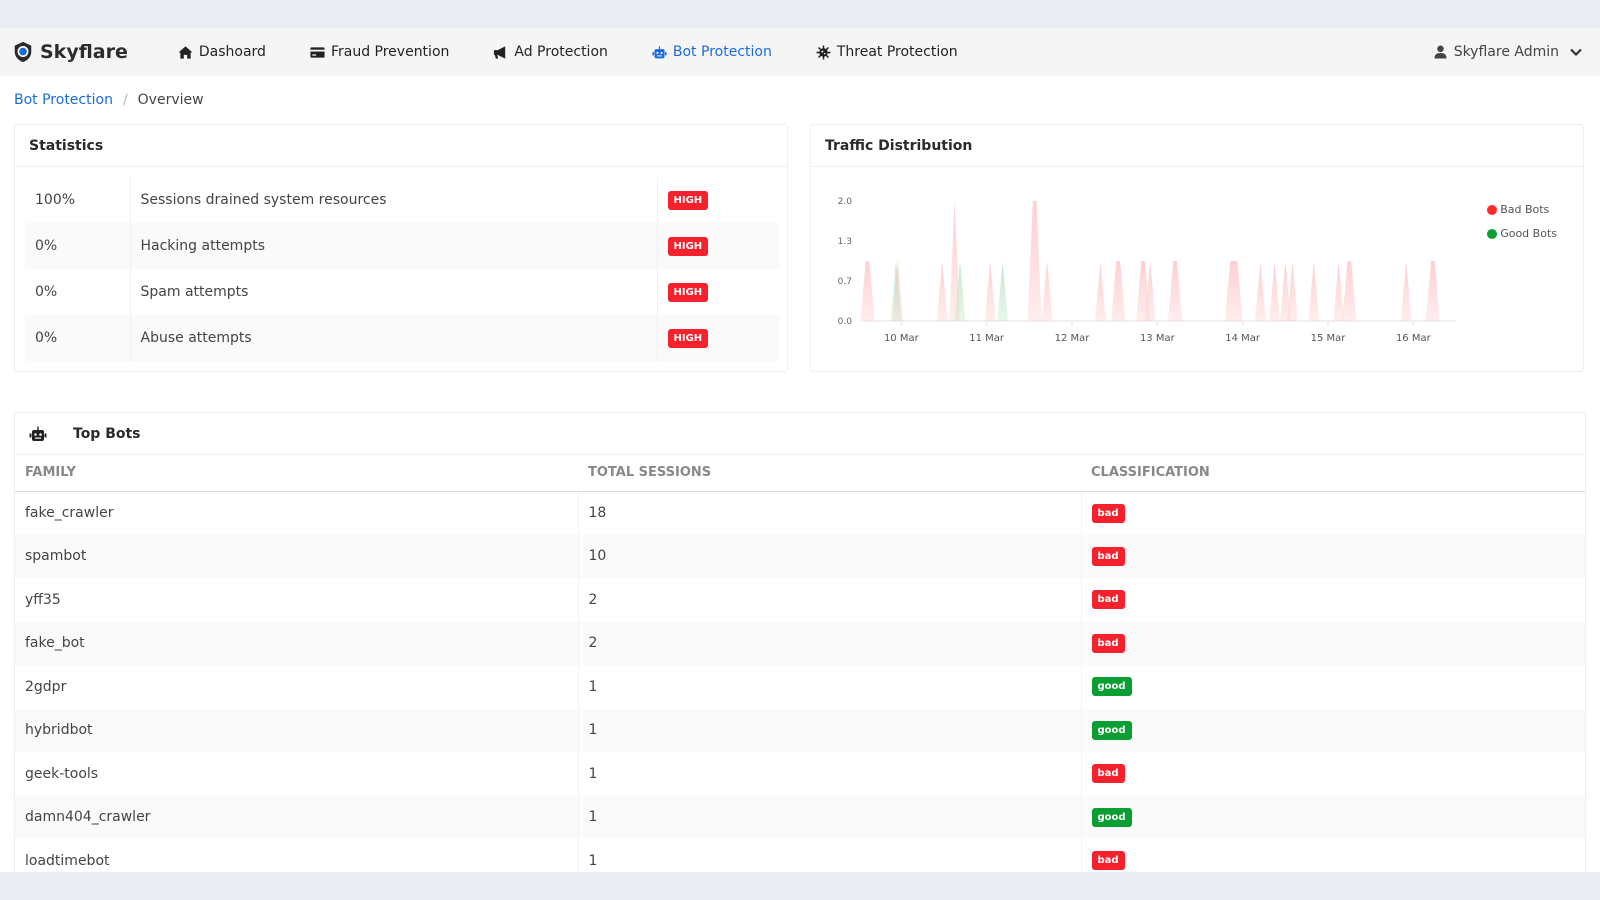  Describe the element at coordinates (712, 52) in the screenshot. I see `nav-item-bot-protection: Bot Protection` at that location.